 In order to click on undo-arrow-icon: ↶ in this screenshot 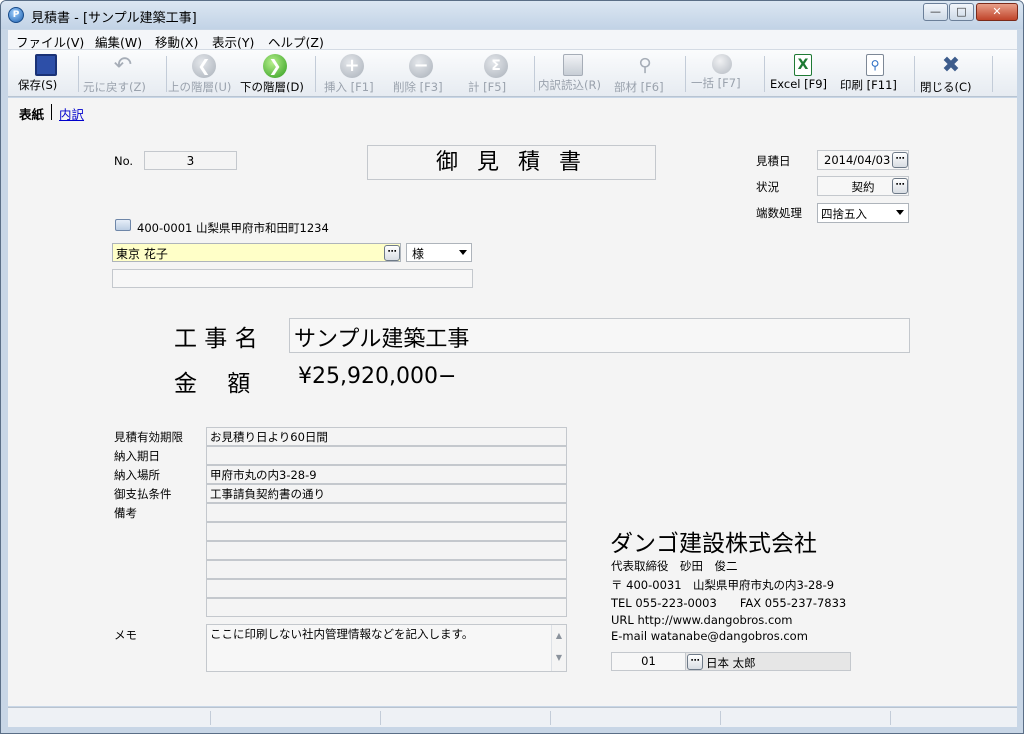, I will do `click(123, 65)`.